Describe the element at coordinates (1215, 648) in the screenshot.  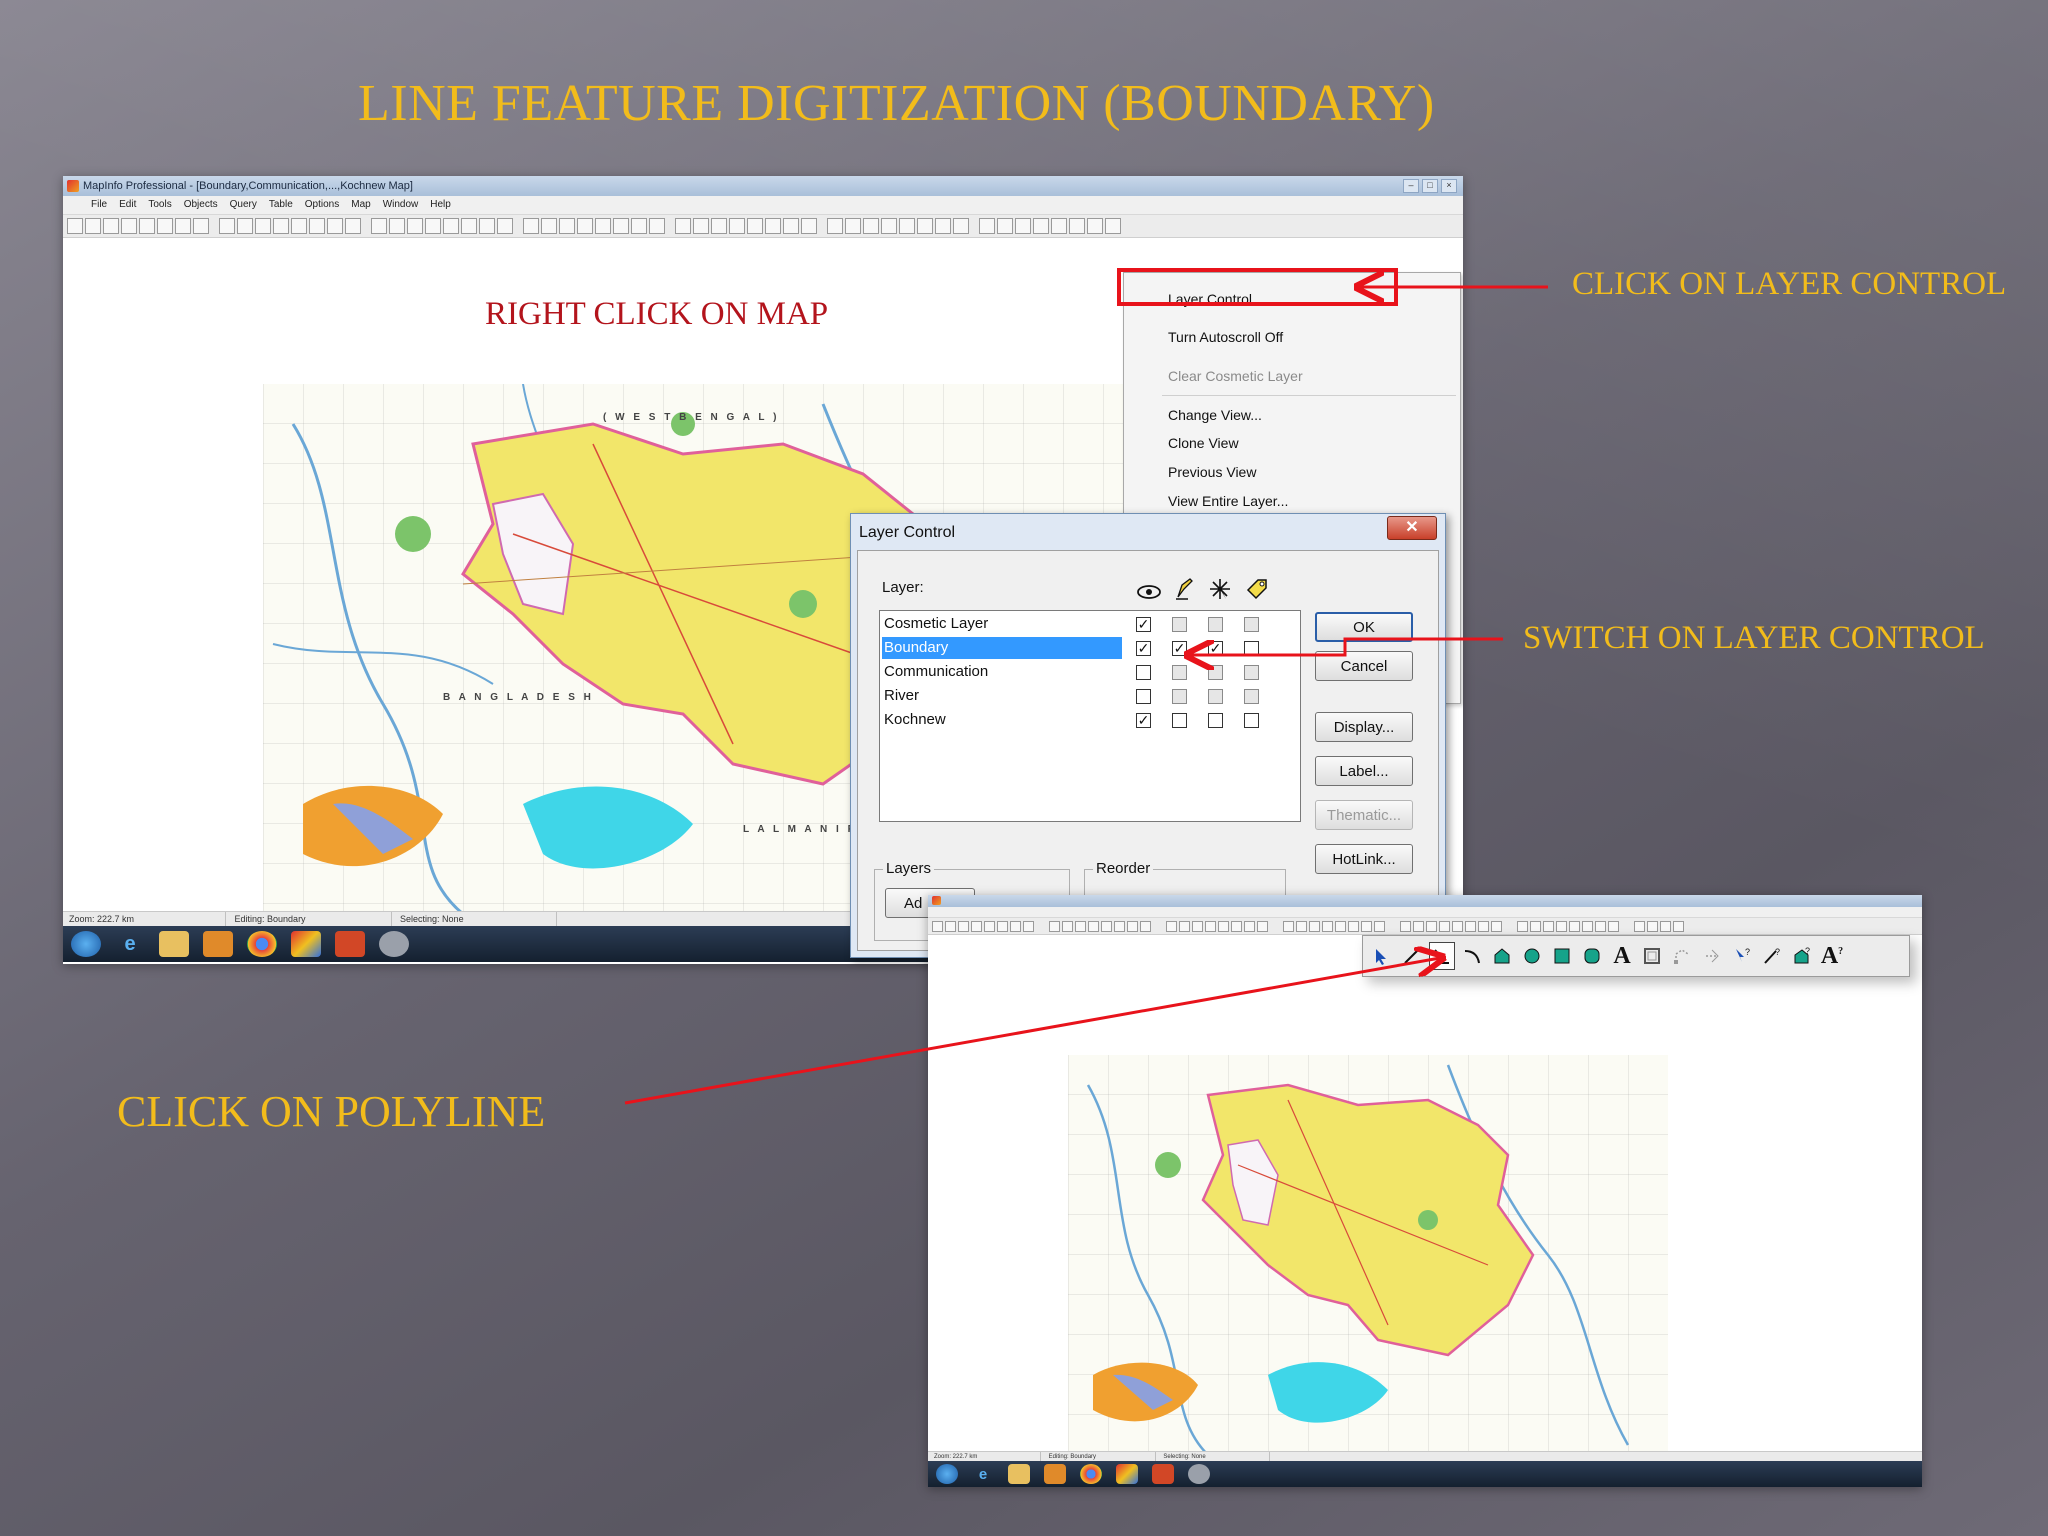
I see `selectable-checkbox: ✓` at that location.